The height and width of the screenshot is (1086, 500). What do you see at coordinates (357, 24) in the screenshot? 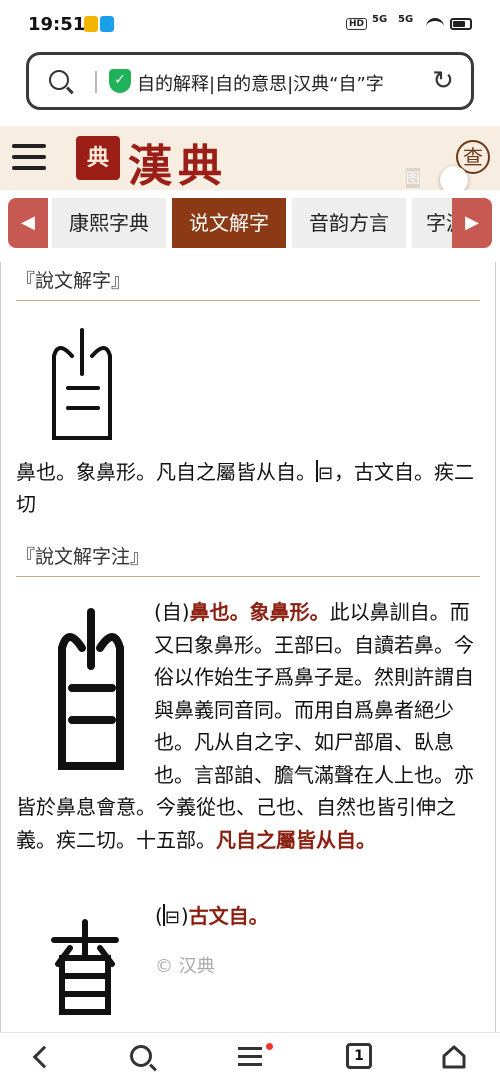
I see `hd-voice-icon: HD` at bounding box center [357, 24].